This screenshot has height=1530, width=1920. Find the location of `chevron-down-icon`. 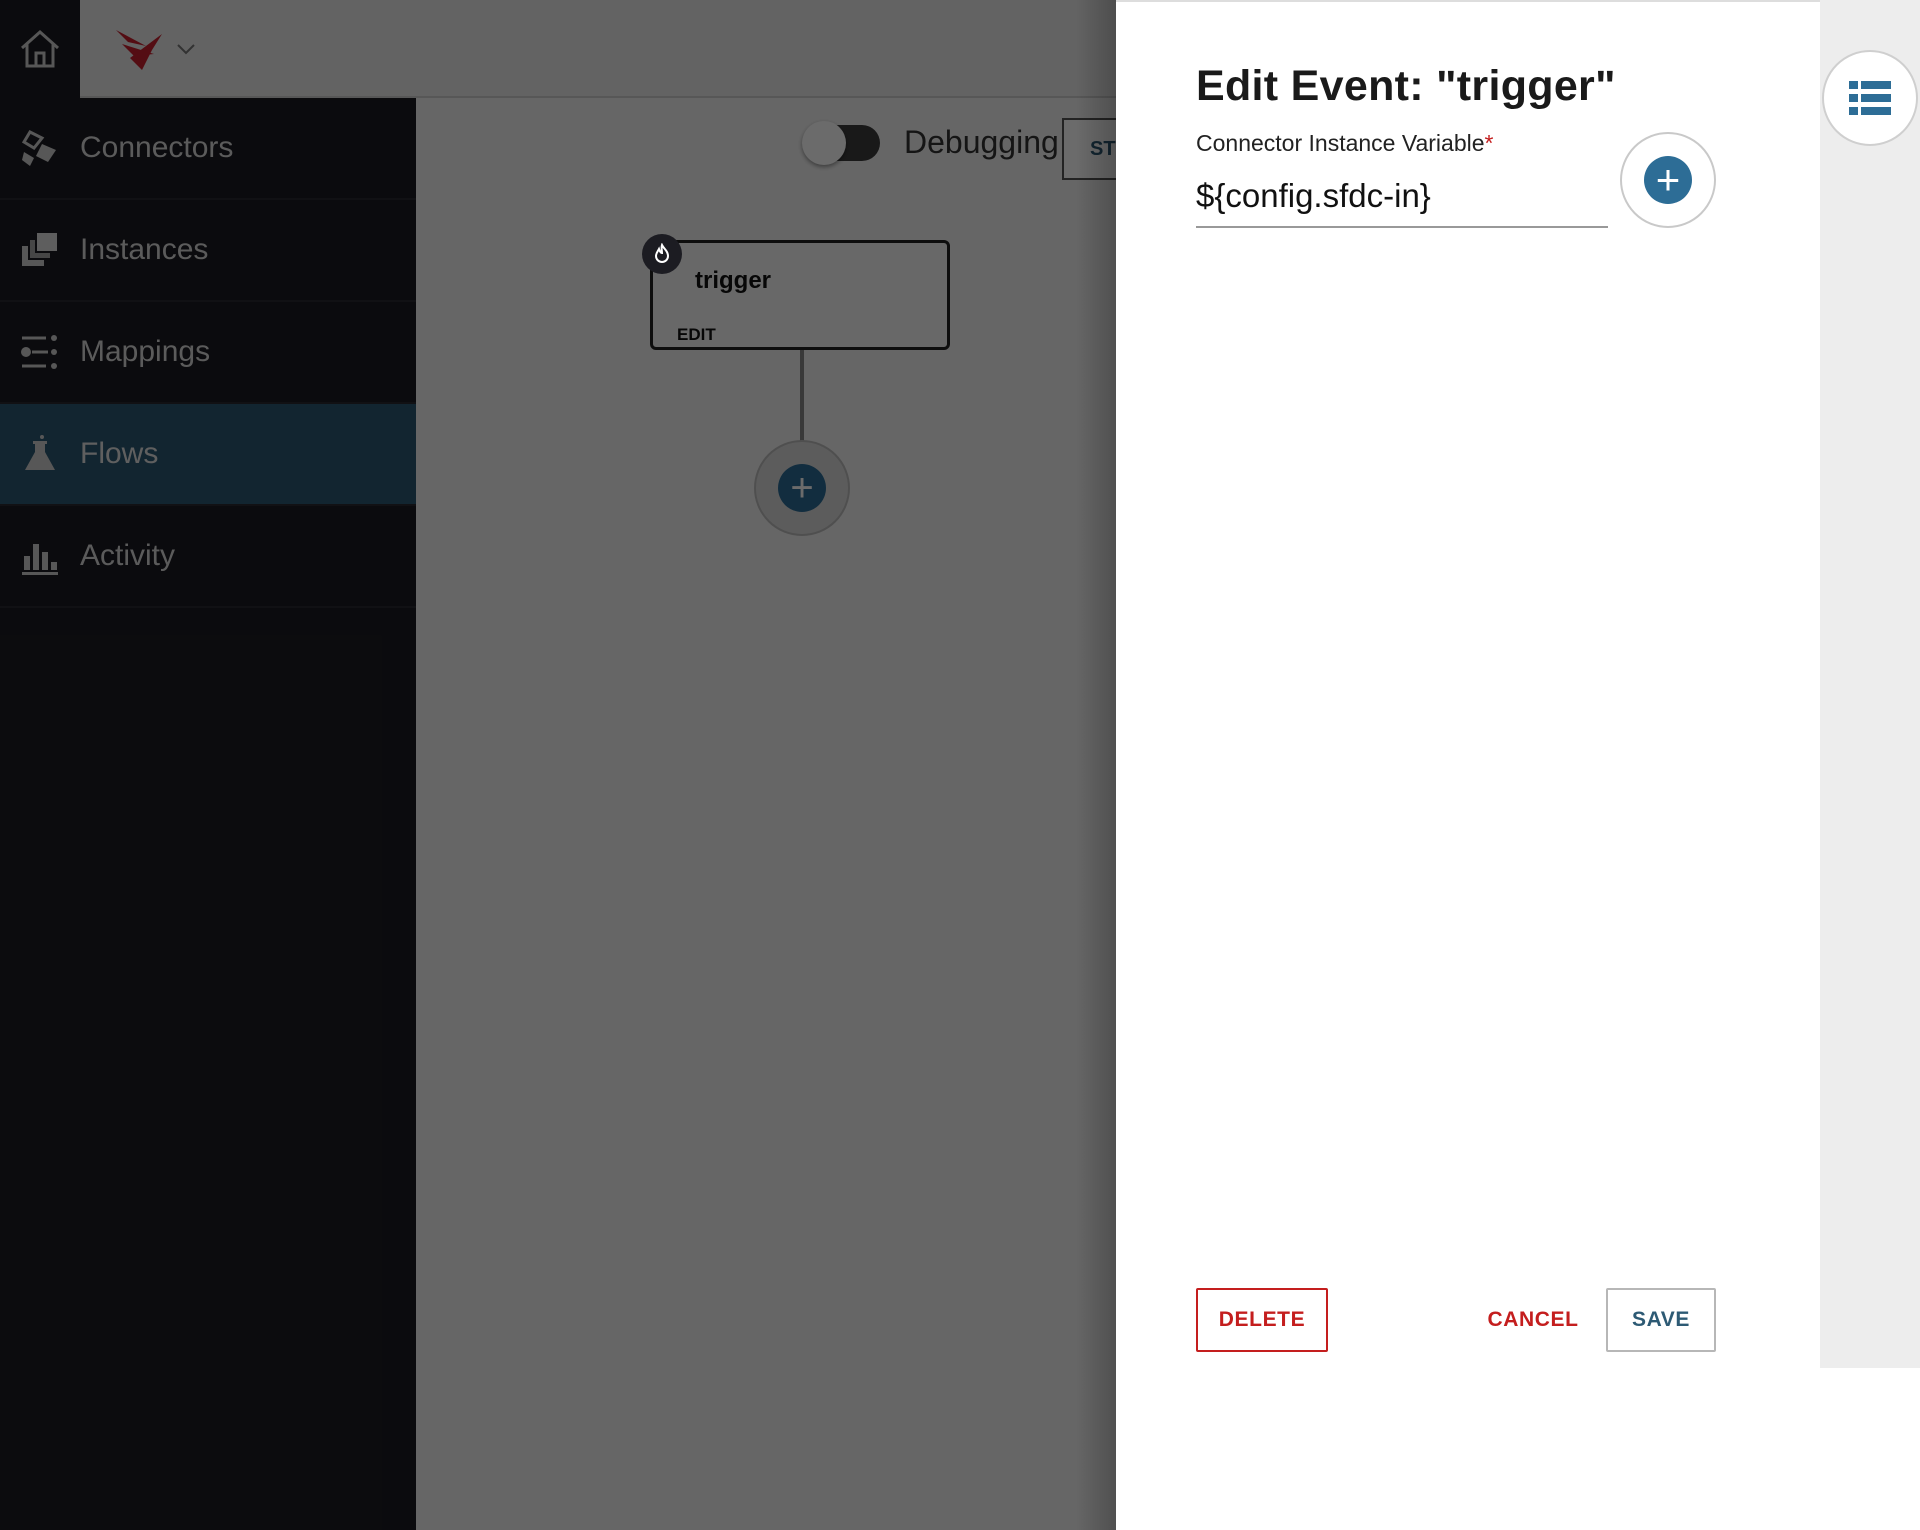

chevron-down-icon is located at coordinates (186, 49).